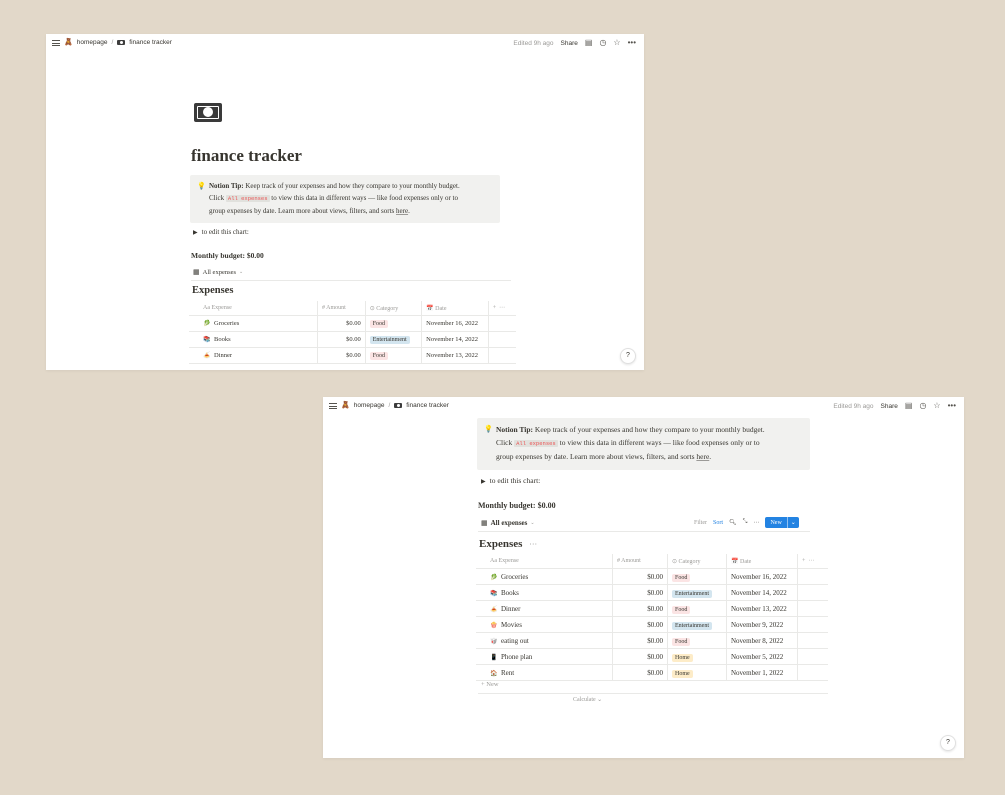  What do you see at coordinates (511, 625) in the screenshot?
I see `row-name: Movies` at bounding box center [511, 625].